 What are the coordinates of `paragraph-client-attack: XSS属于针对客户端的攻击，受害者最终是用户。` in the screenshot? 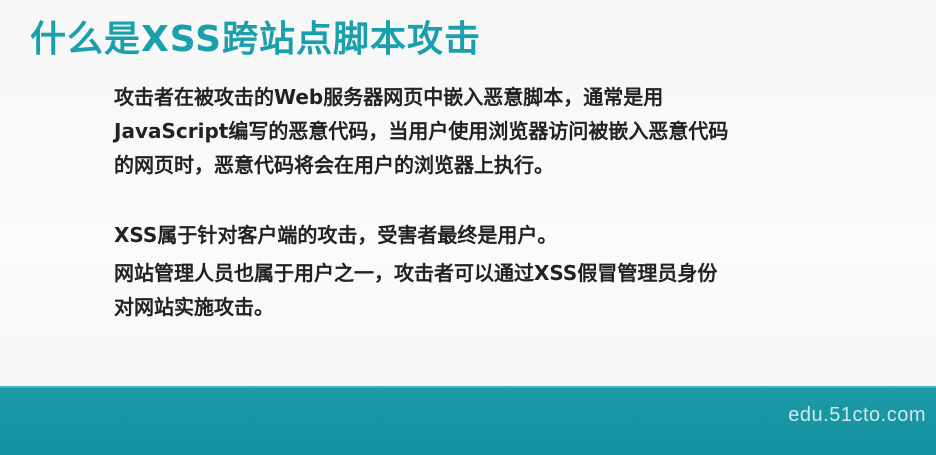 It's located at (494, 235).